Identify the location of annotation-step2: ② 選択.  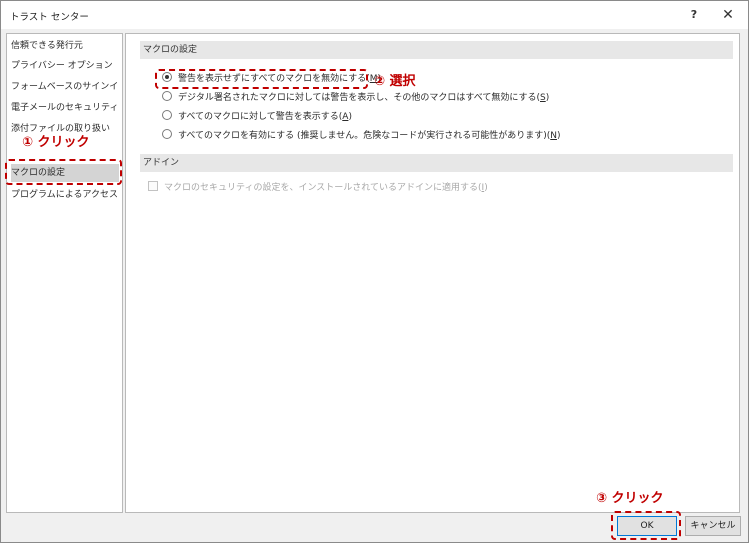
(395, 81).